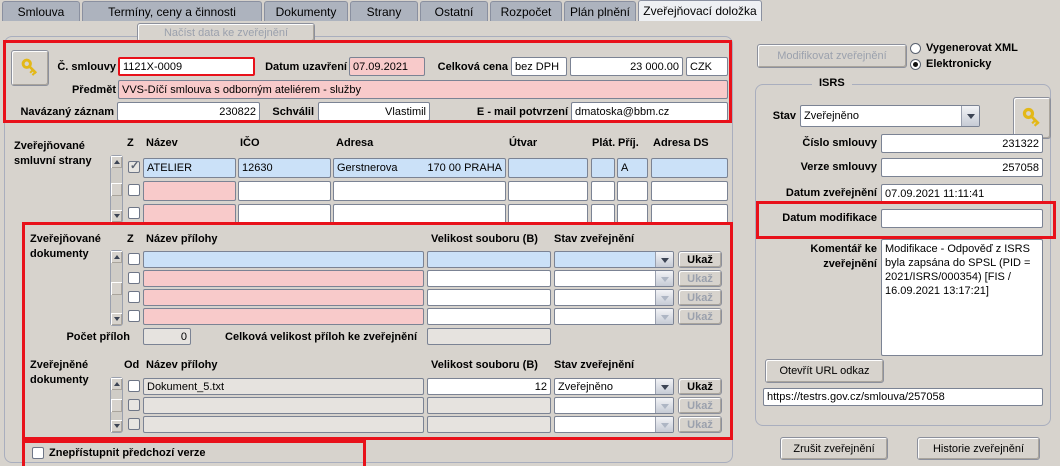  Describe the element at coordinates (30, 68) in the screenshot. I see `unlock-button` at that location.